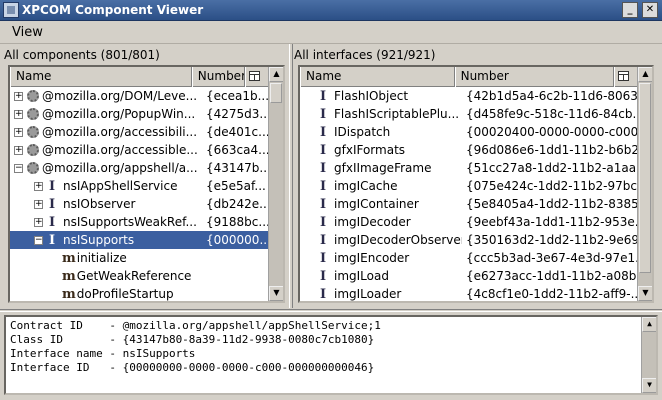 The height and width of the screenshot is (400, 662). I want to click on interface-name: imgILoad, so click(361, 276).